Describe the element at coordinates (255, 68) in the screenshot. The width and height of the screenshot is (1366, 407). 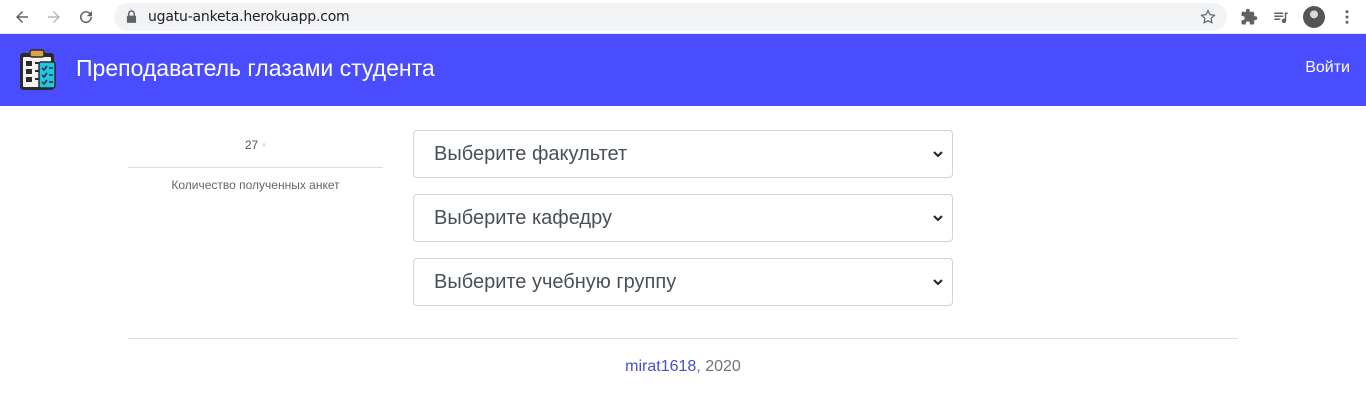
I see `brand-title: Преподаватель глазами студента` at that location.